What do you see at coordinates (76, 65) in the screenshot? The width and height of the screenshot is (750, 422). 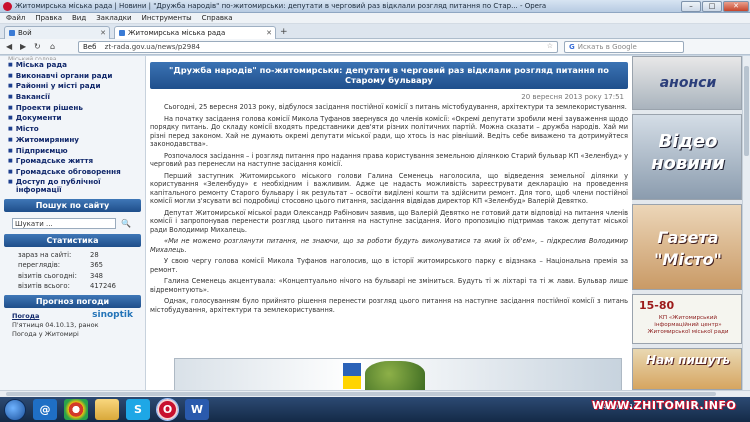 I see `nav-item-city-council: Міська рада` at bounding box center [76, 65].